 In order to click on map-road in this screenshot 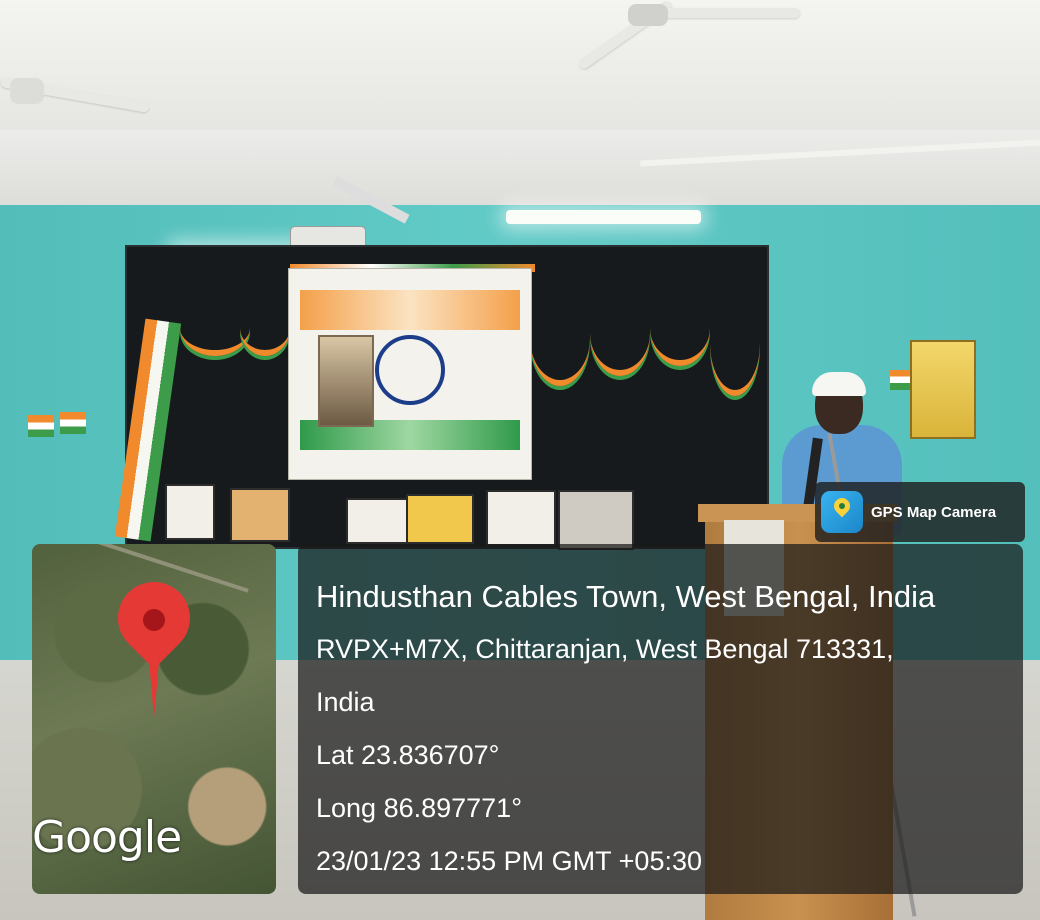, I will do `click(172, 568)`.